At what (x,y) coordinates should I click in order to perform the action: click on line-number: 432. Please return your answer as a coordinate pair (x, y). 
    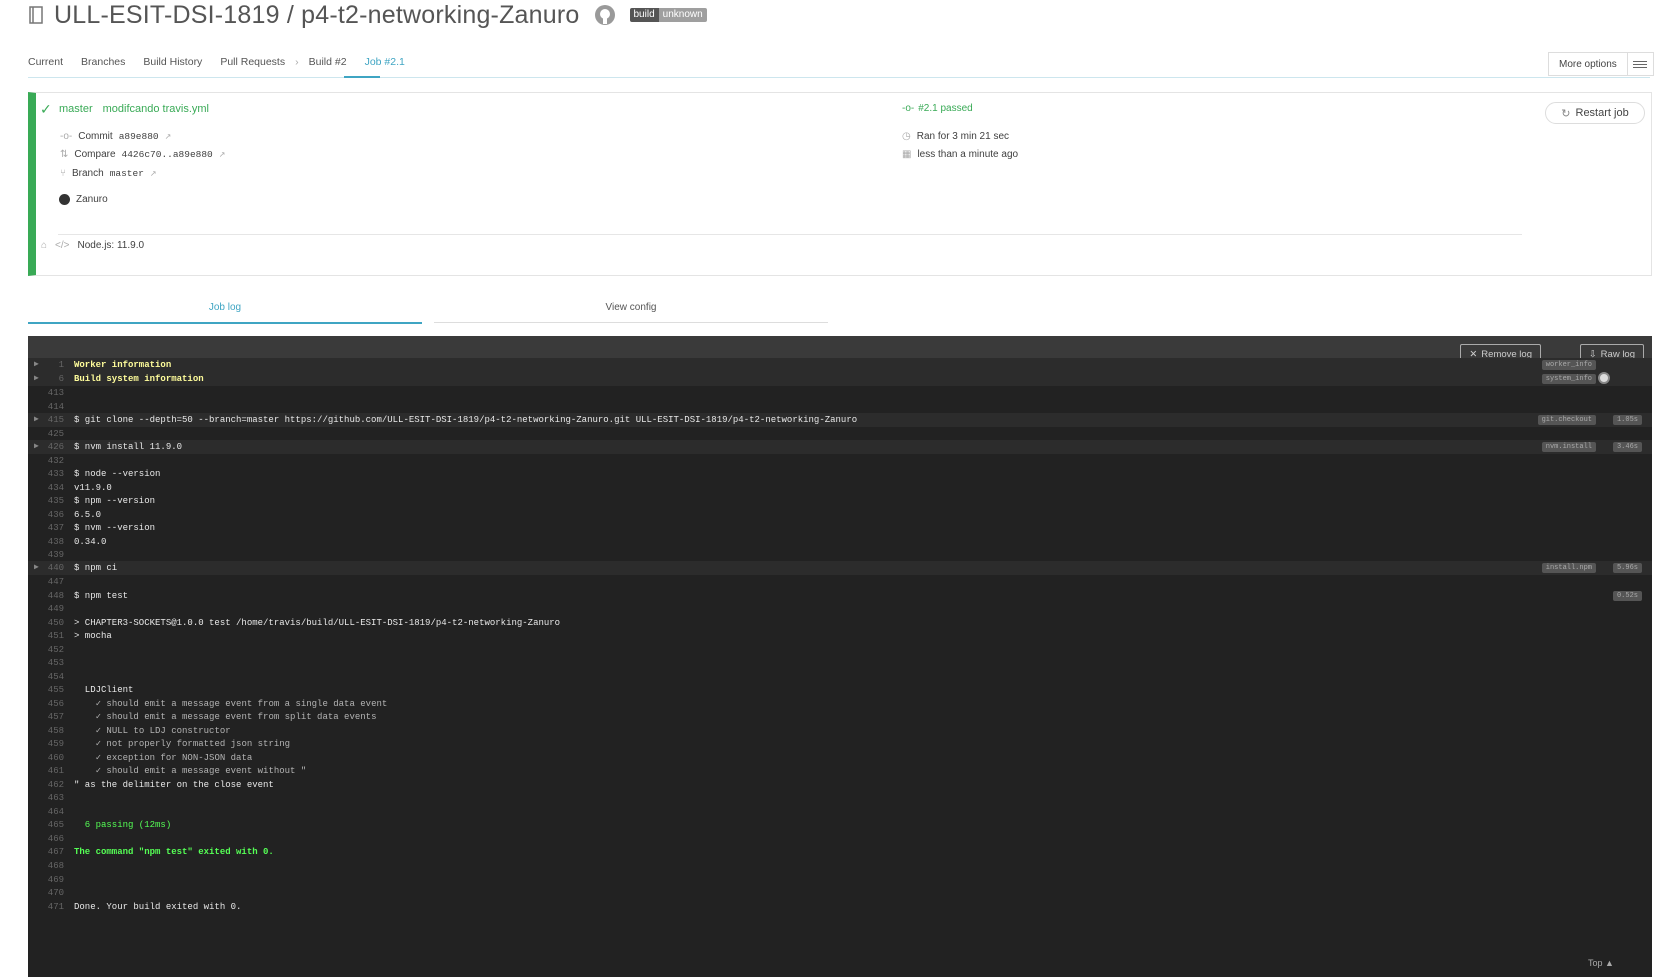
    Looking at the image, I should click on (54, 461).